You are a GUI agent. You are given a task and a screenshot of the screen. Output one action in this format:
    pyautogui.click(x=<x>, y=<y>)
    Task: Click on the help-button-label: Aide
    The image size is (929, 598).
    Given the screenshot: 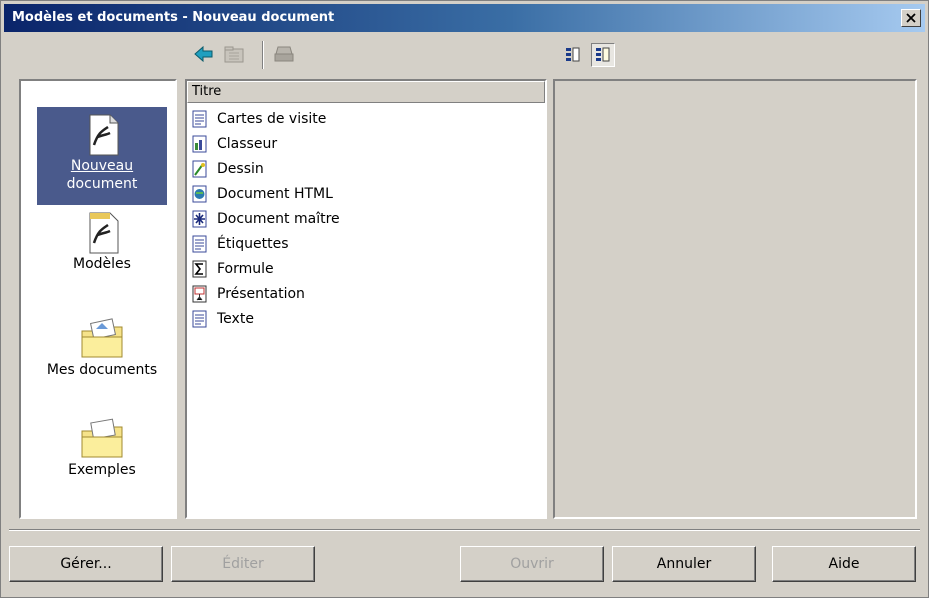 What is the action you would take?
    pyautogui.click(x=844, y=564)
    